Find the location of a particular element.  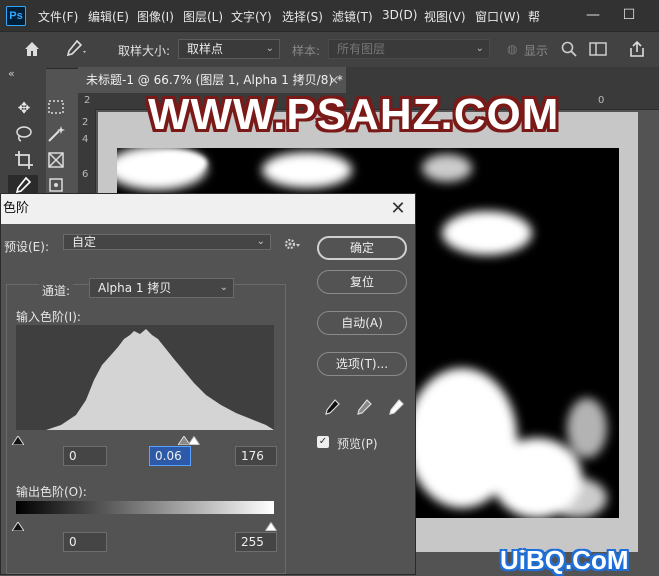

eyedropper-tool-icon is located at coordinates (75, 51).